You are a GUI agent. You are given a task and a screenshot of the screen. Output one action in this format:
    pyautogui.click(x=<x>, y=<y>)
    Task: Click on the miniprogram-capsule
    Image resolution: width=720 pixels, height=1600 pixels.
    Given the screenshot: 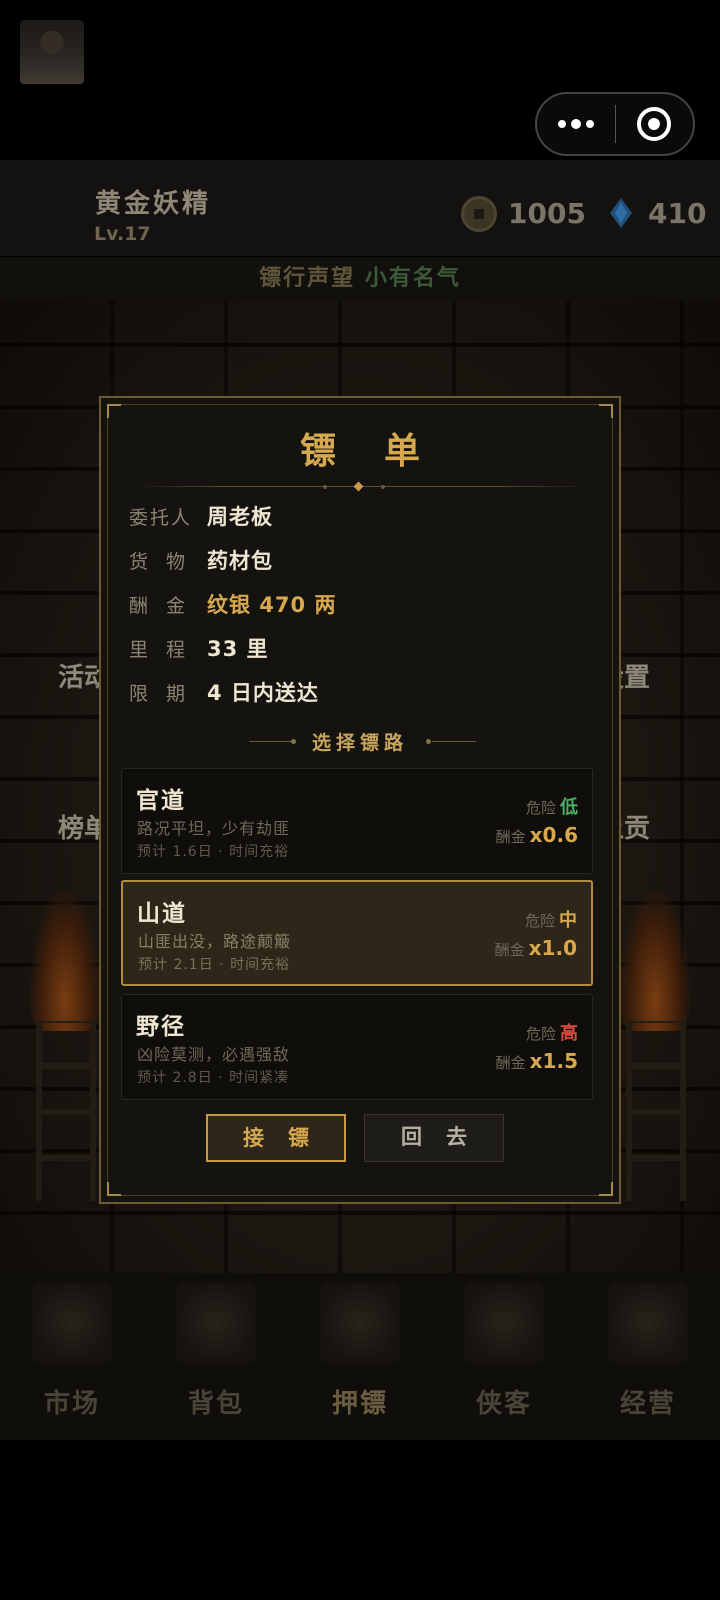 What is the action you would take?
    pyautogui.click(x=615, y=124)
    